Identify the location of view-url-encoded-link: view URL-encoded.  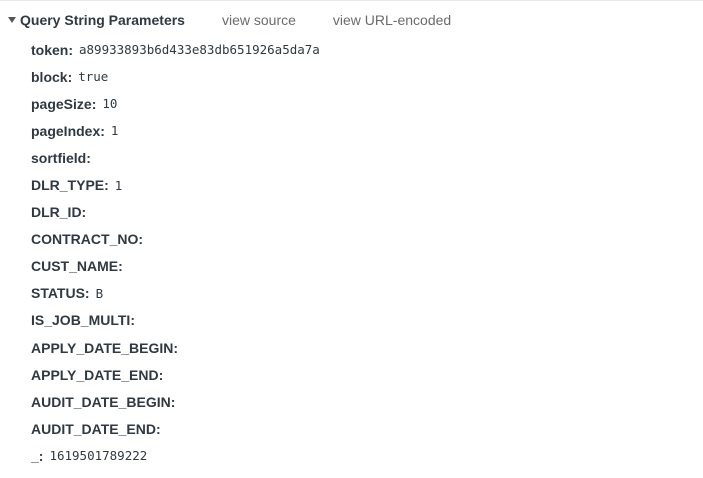
(392, 20).